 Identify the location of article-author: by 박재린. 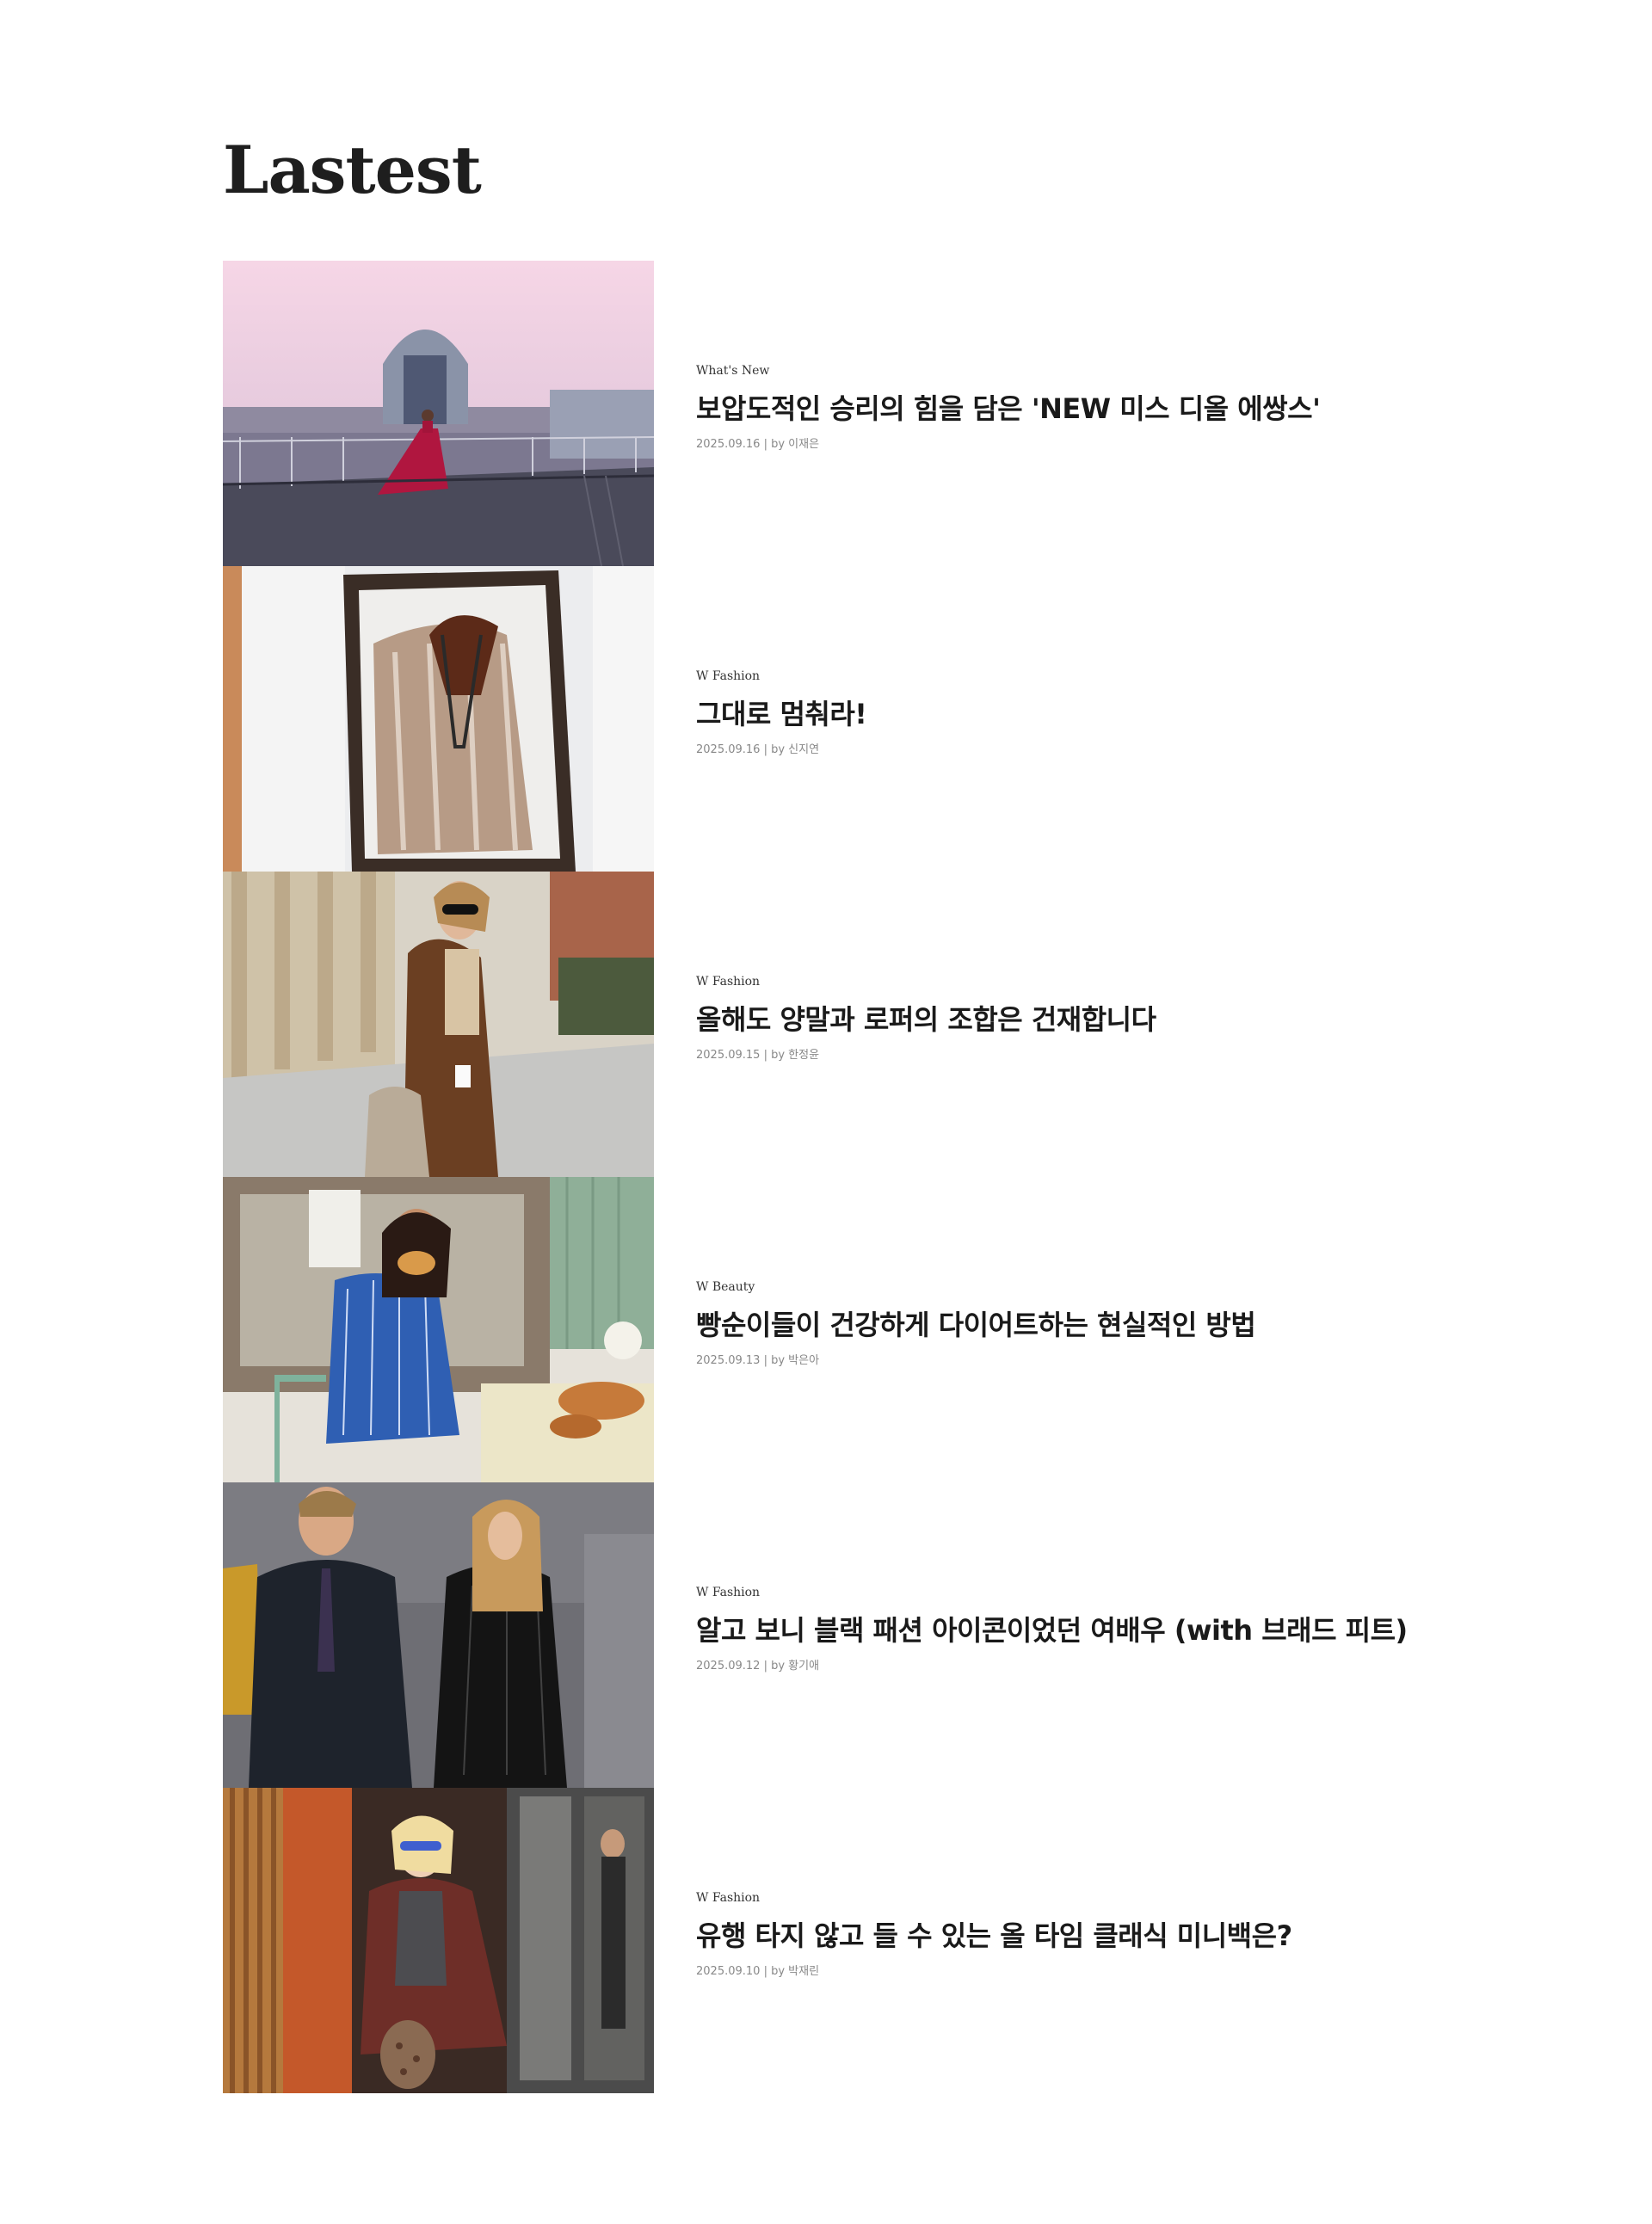
(795, 1971).